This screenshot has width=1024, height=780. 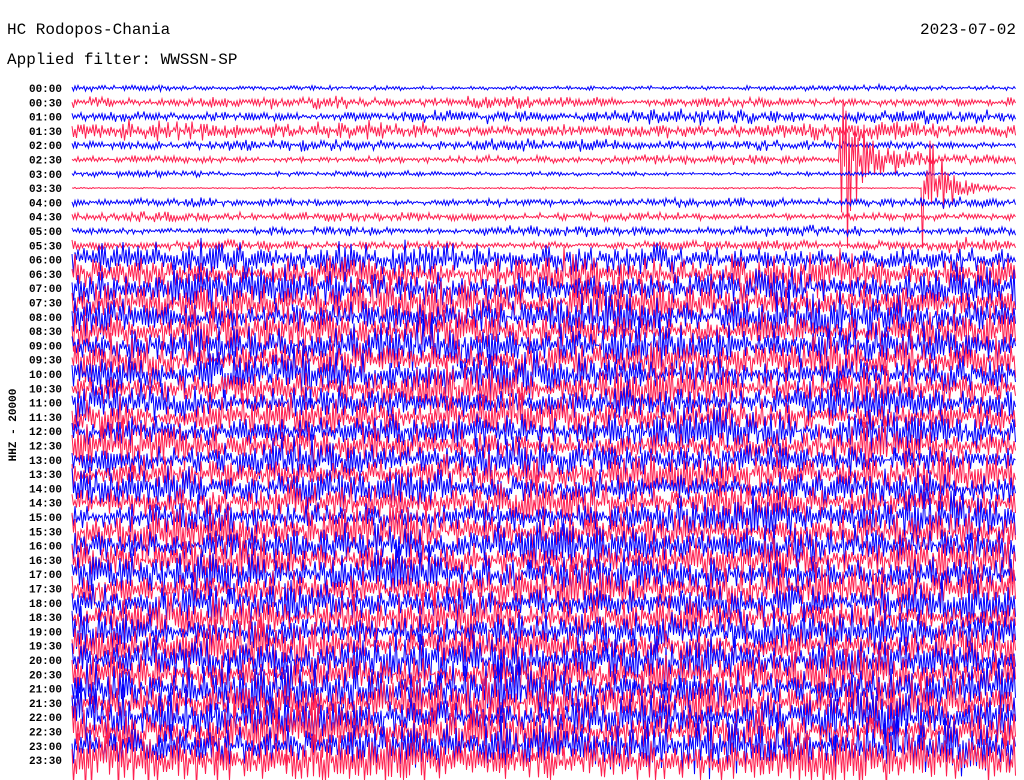 What do you see at coordinates (45, 162) in the screenshot?
I see `row-time-label: 02:30` at bounding box center [45, 162].